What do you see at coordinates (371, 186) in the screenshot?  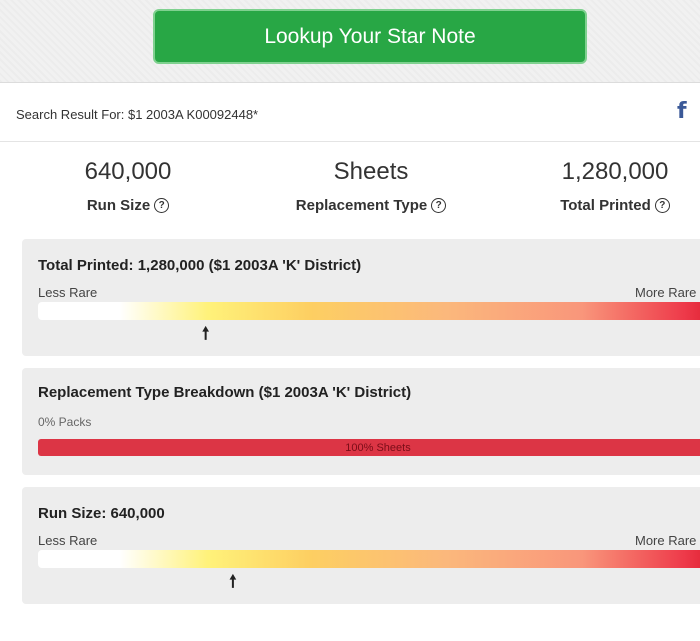 I see `stat-replacement-type: Sheets Replacement Type ?` at bounding box center [371, 186].